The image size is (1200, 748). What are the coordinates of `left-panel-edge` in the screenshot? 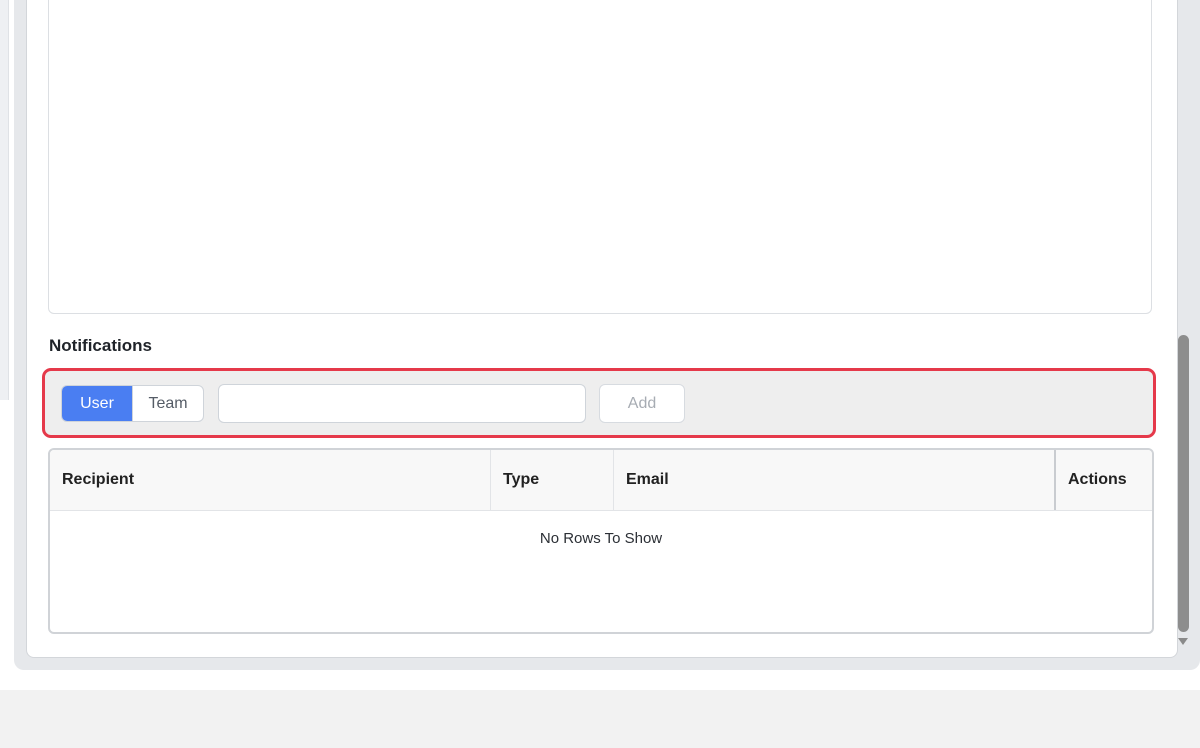 It's located at (4, 200).